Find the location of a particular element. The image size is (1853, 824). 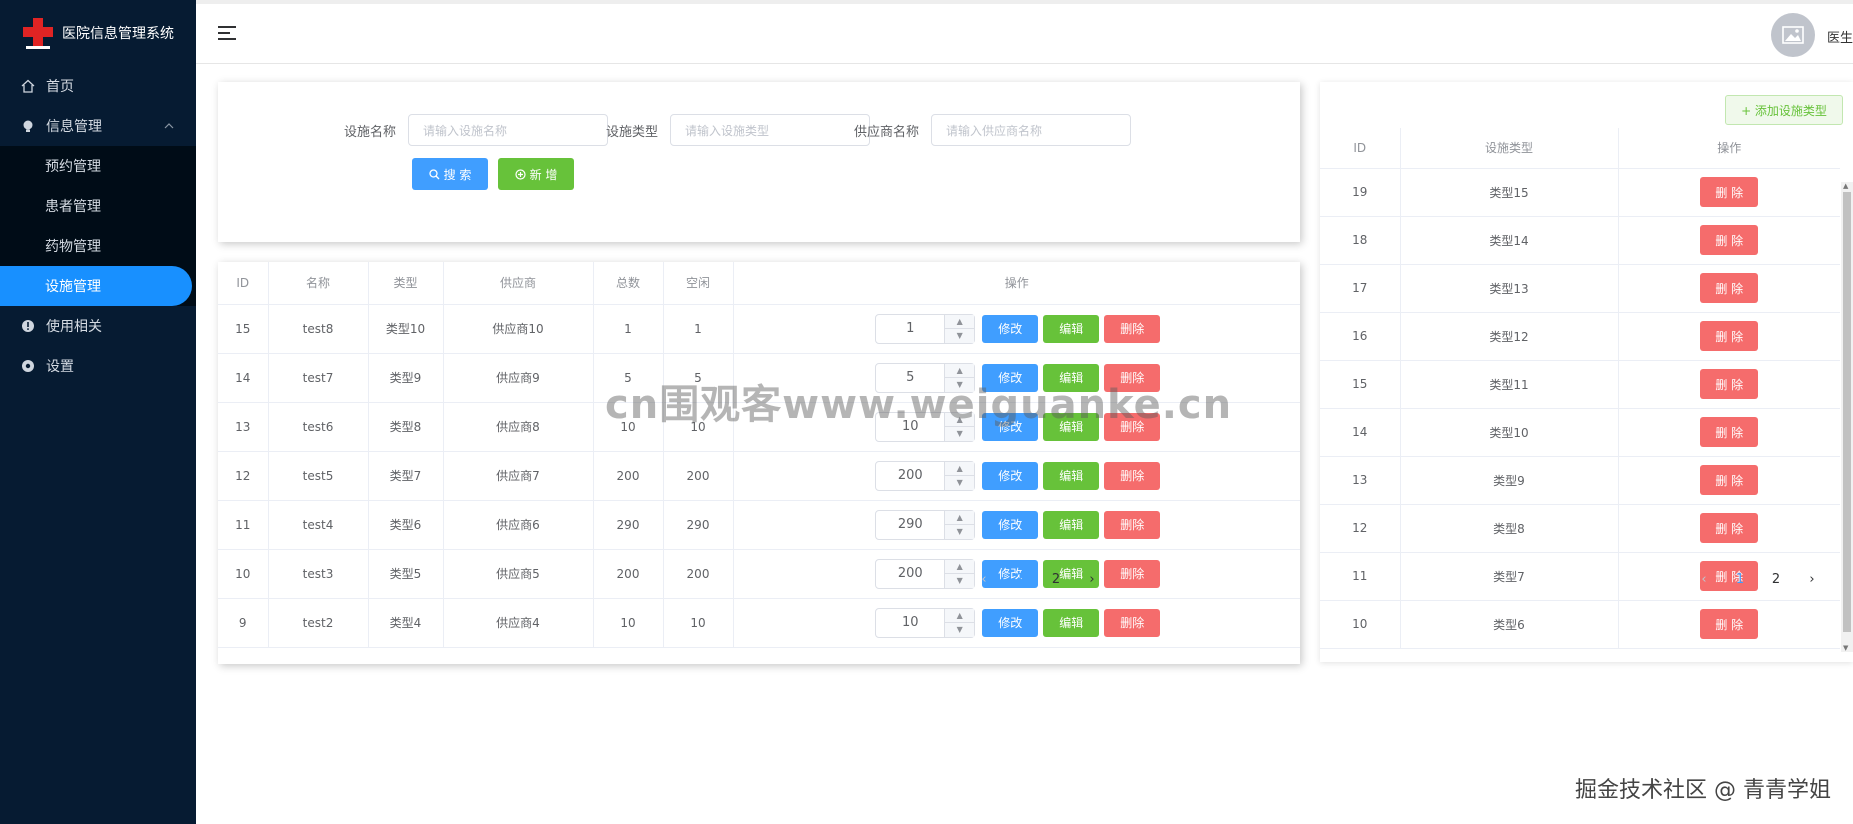

cell-supplier: 供应商5 is located at coordinates (518, 574).